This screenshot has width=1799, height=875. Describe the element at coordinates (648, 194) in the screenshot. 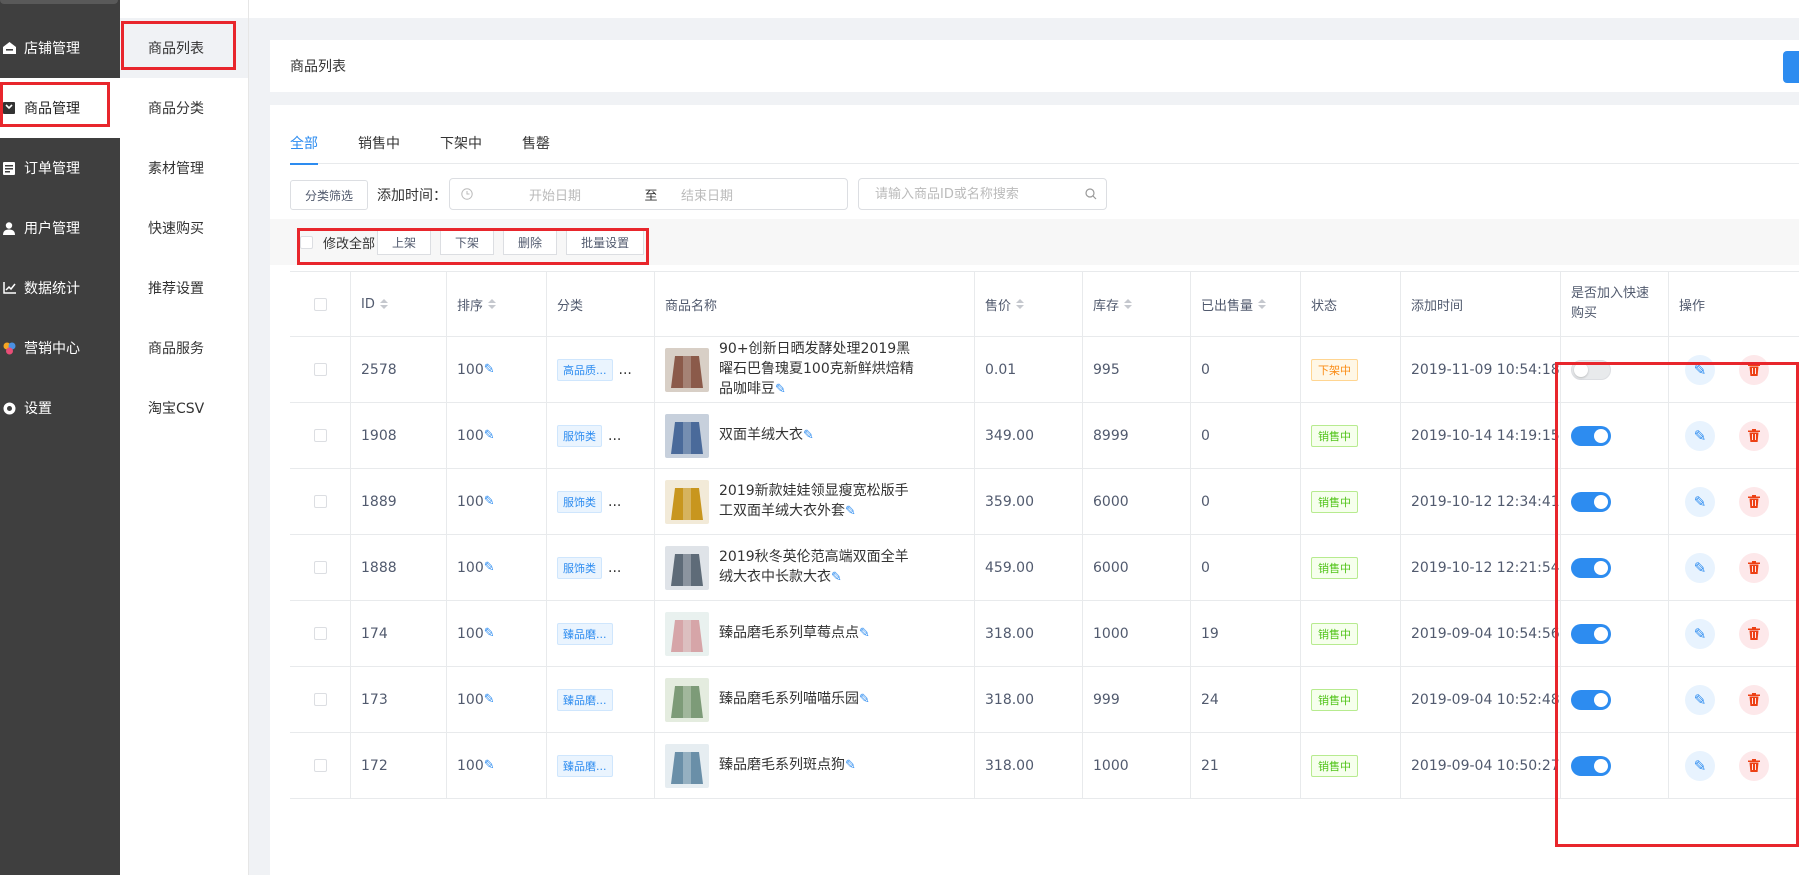

I see `date-range-picker: 开始日期 至 结束日期` at that location.